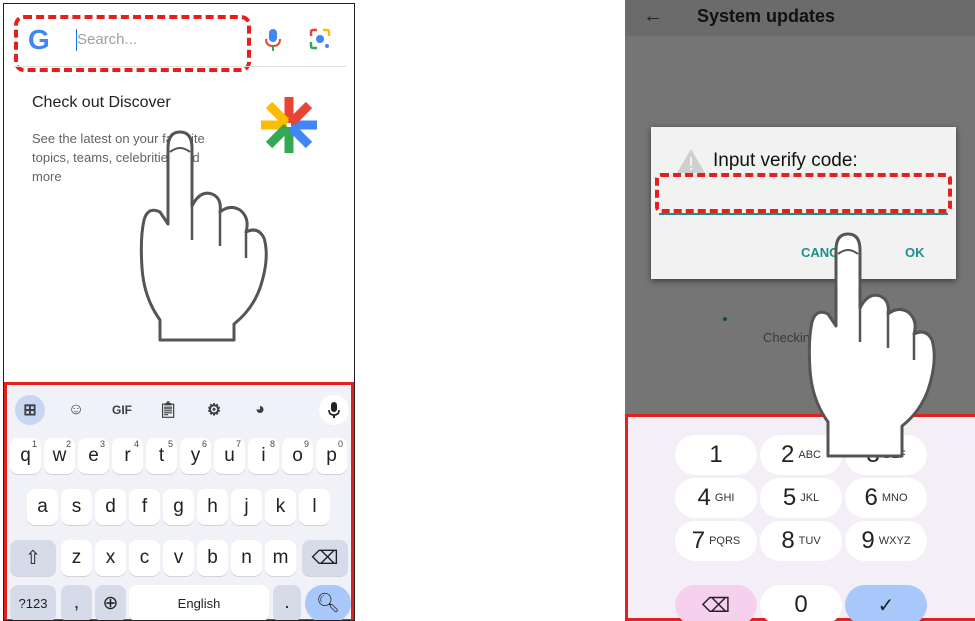 Image resolution: width=975 pixels, height=621 pixels. I want to click on key-z: z, so click(76, 558).